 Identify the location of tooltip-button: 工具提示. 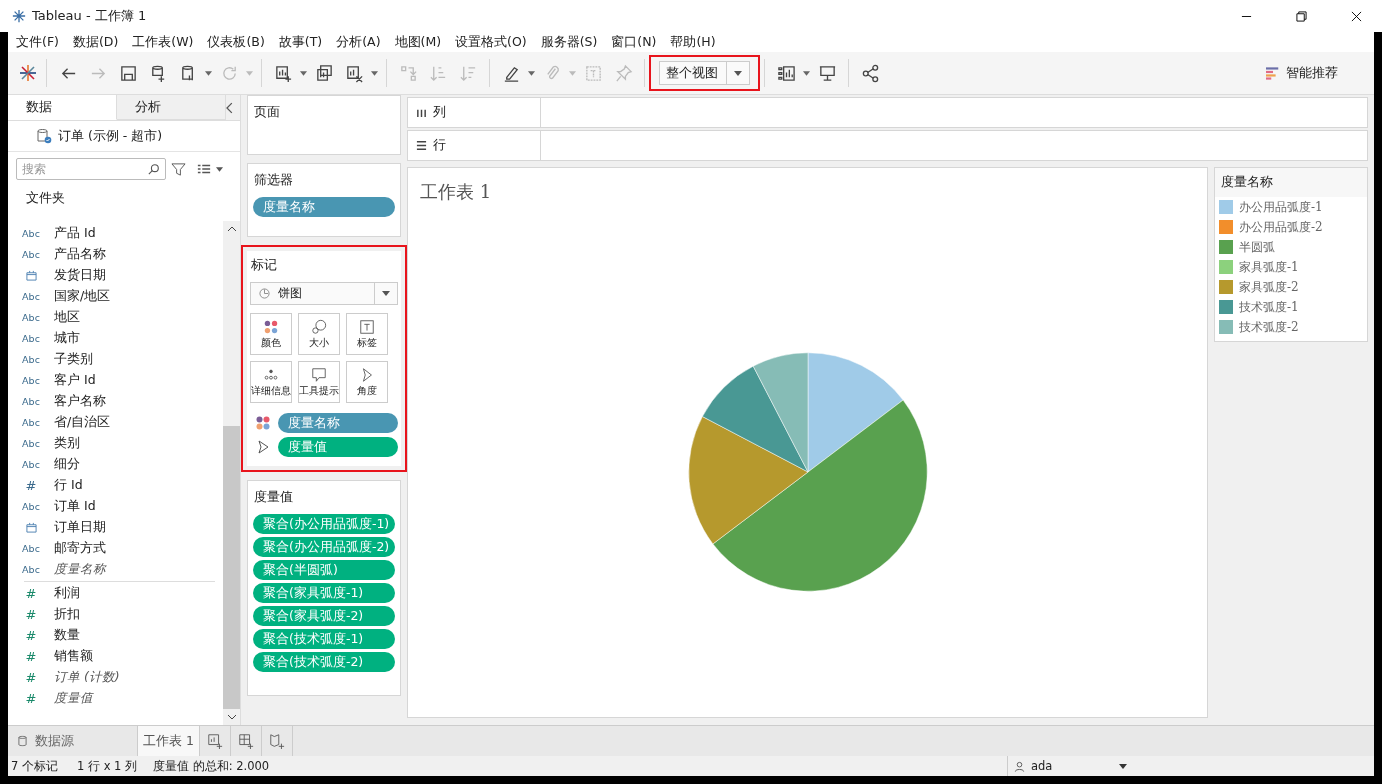
(319, 382).